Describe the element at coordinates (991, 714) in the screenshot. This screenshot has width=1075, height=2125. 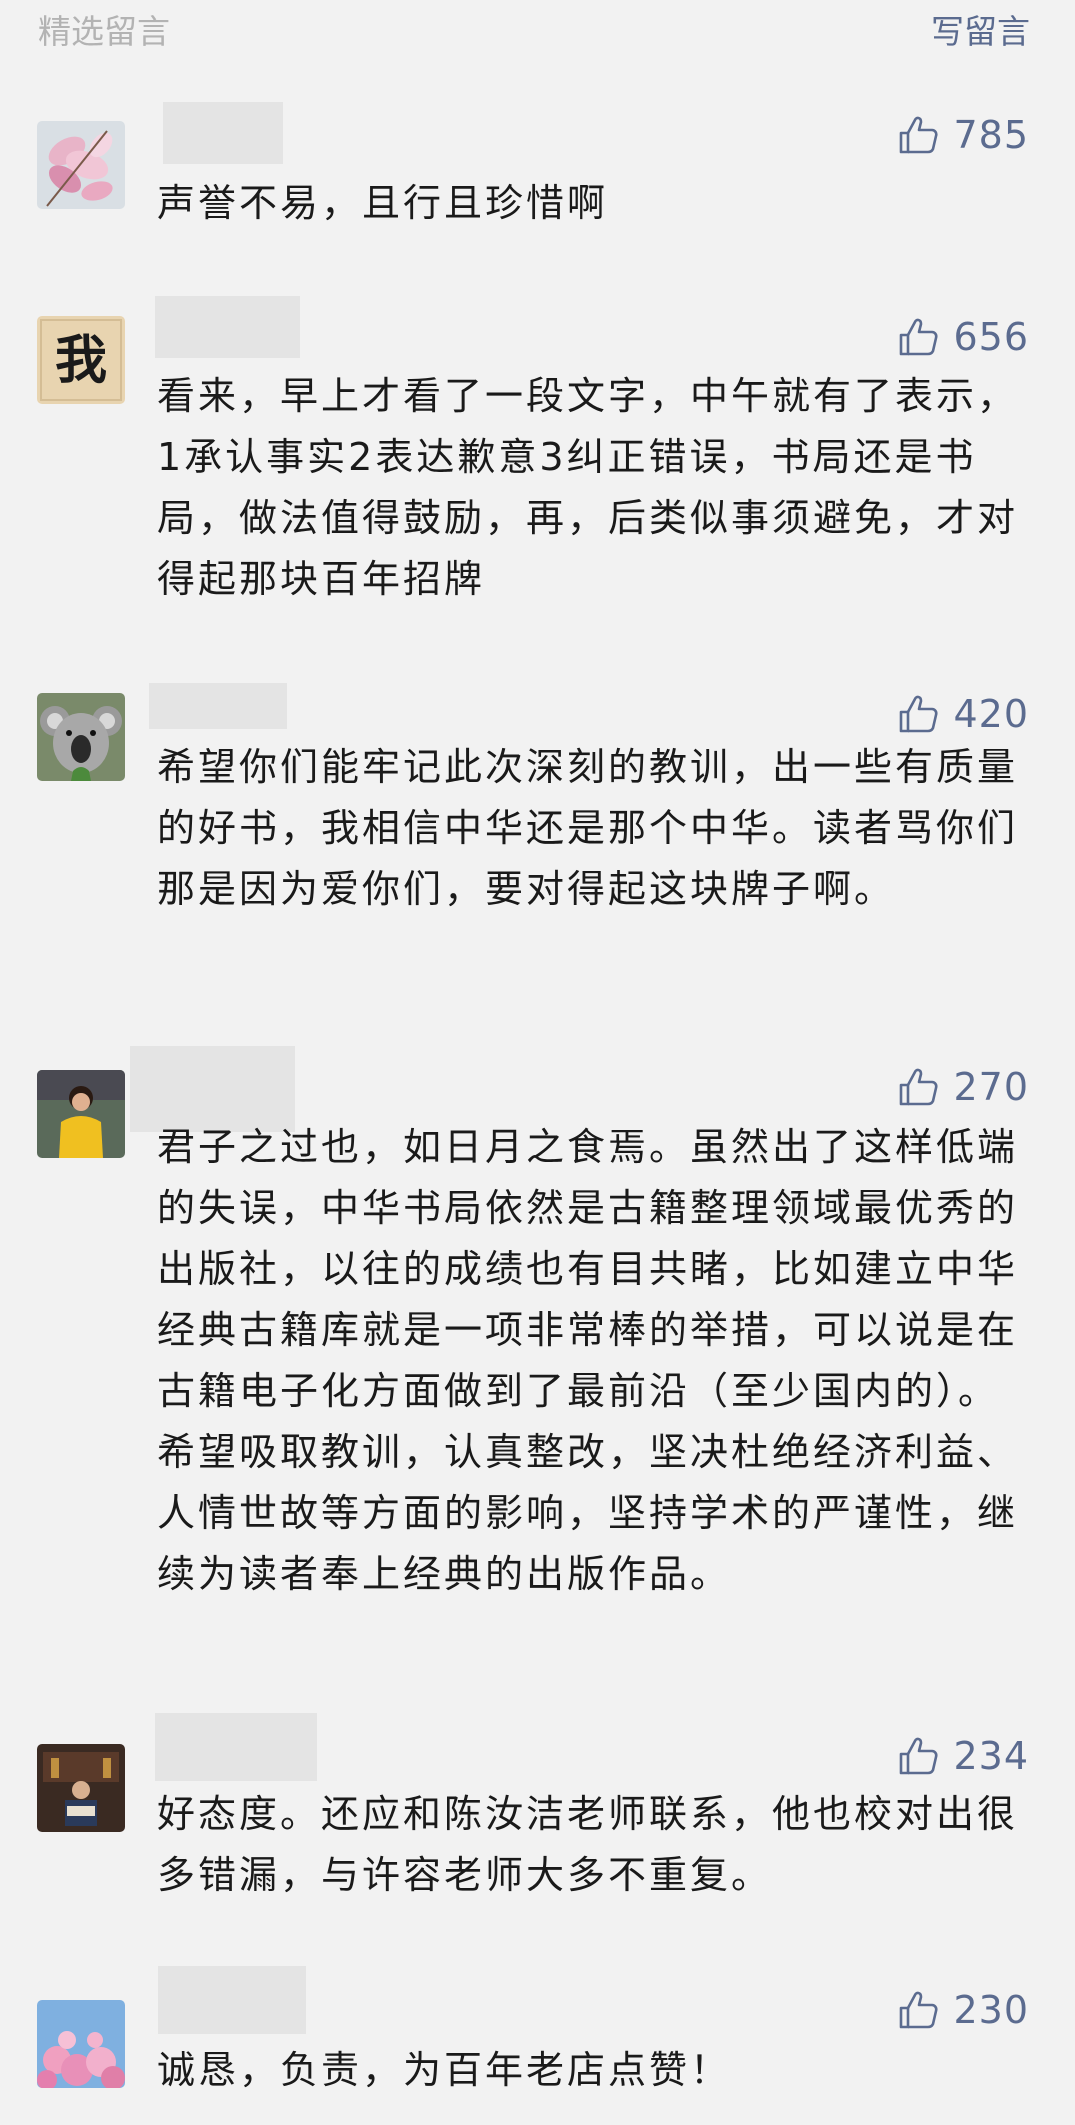
I see `like-count: 420` at that location.